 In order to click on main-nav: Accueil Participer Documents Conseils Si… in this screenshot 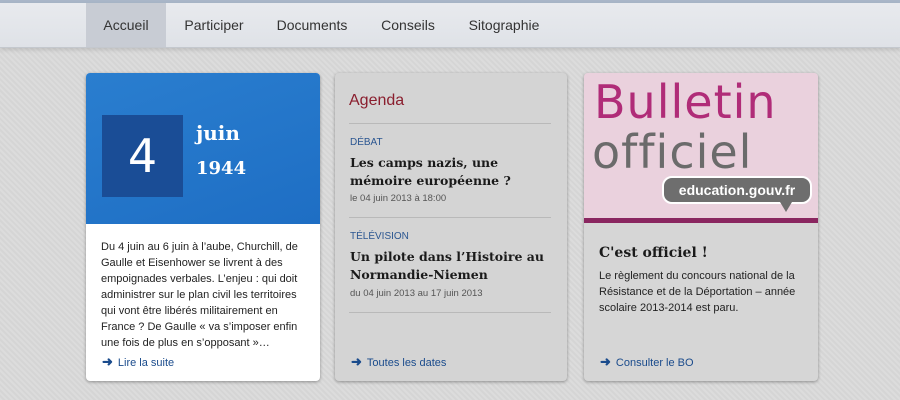, I will do `click(450, 25)`.